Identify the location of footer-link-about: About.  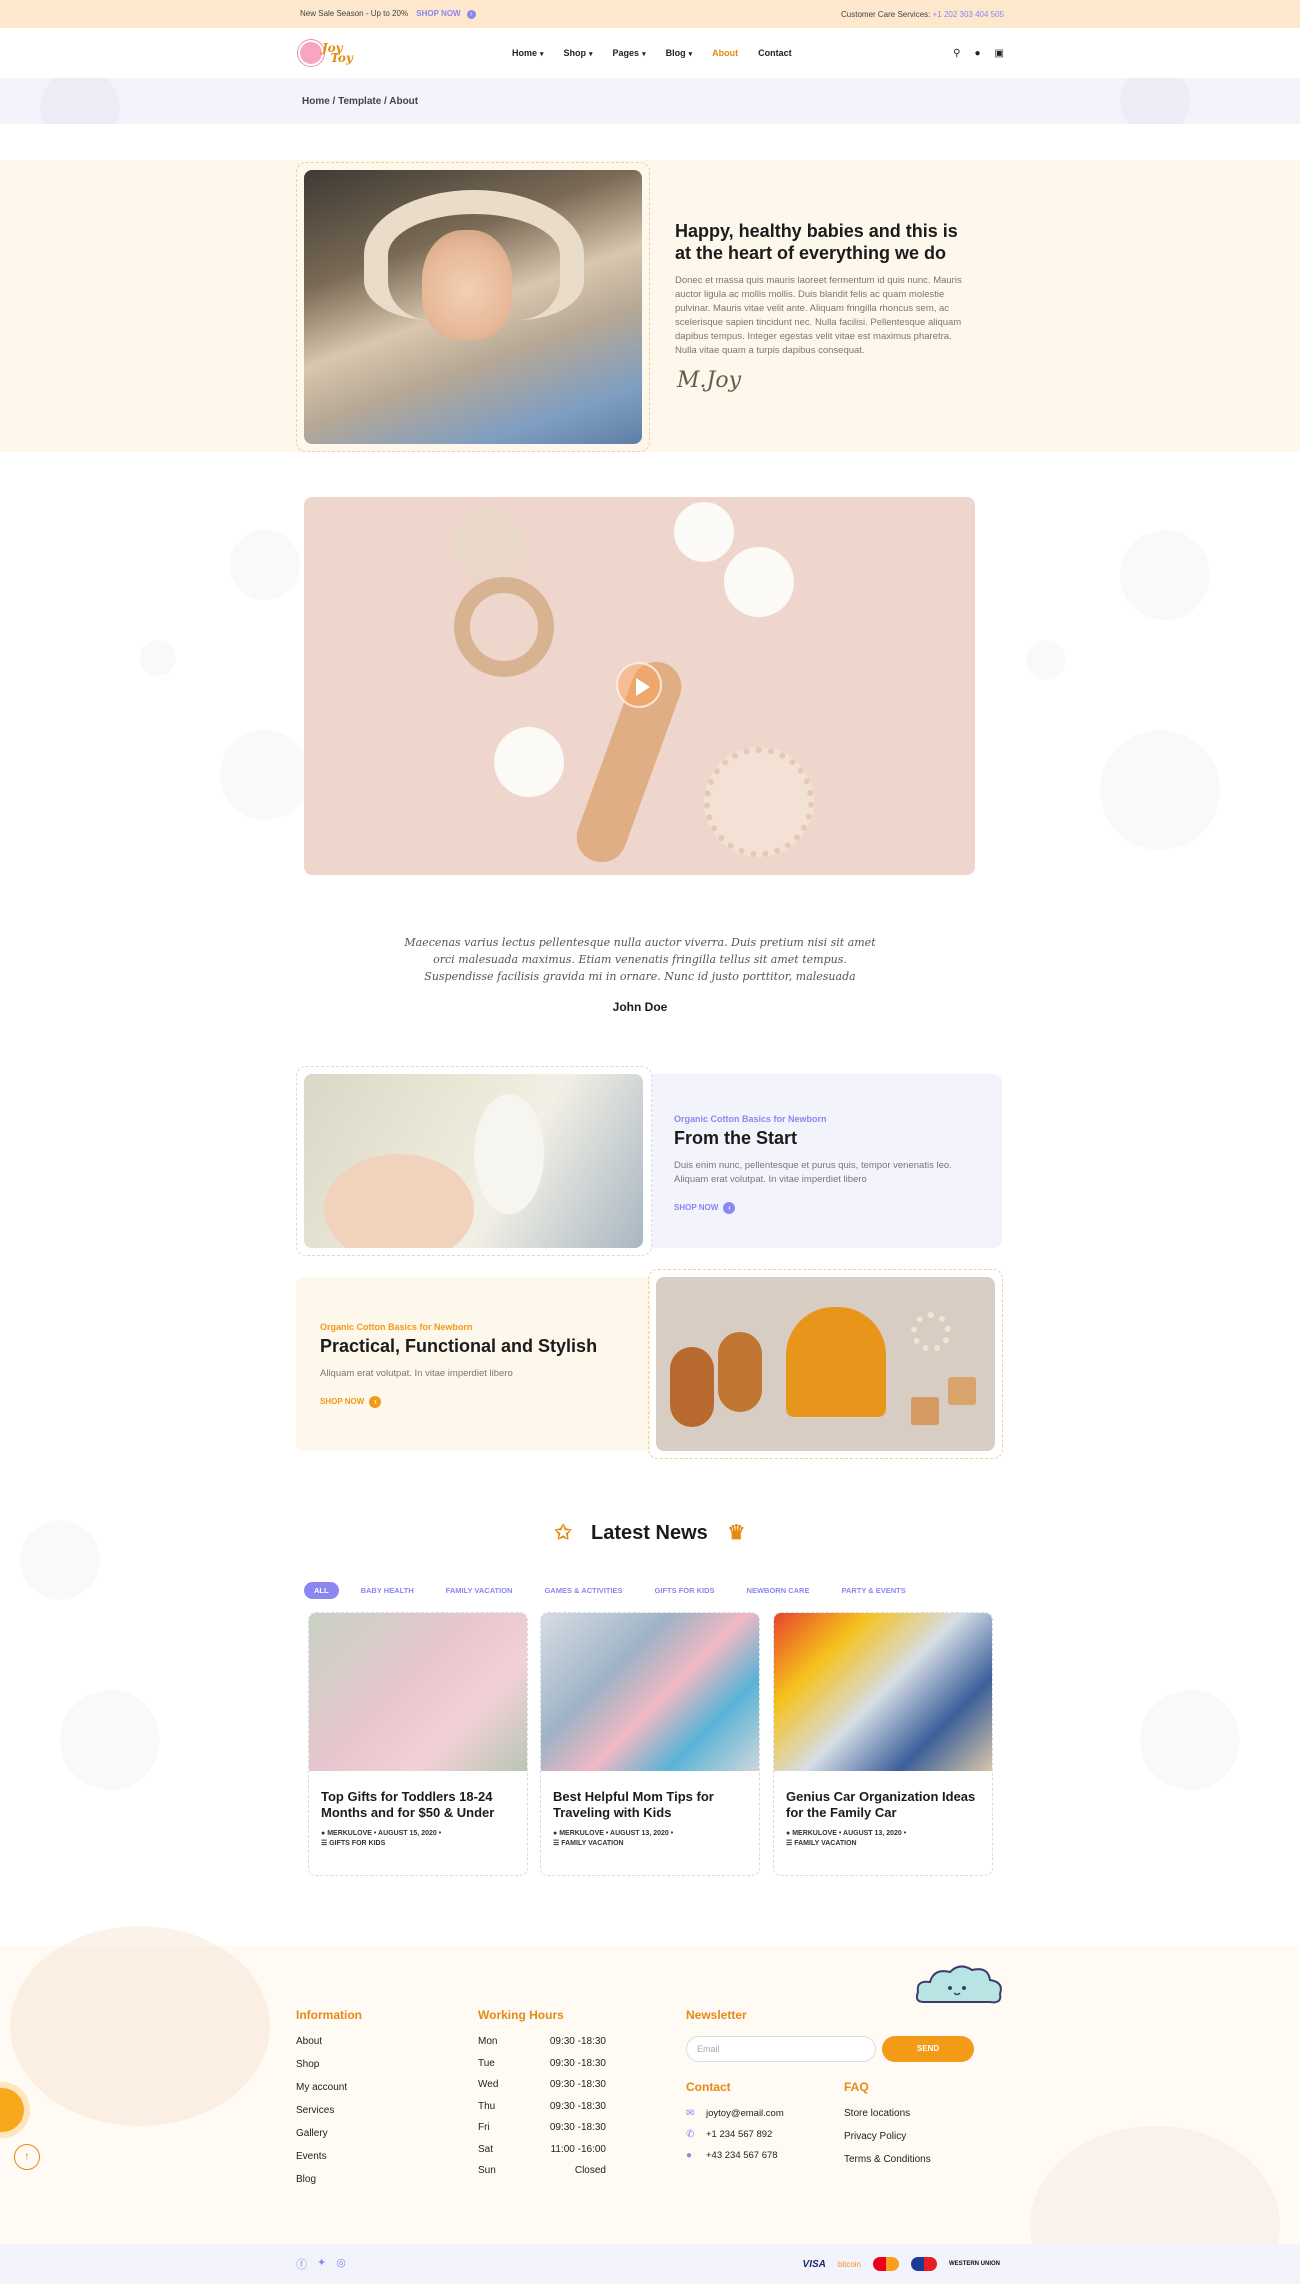
(329, 2041).